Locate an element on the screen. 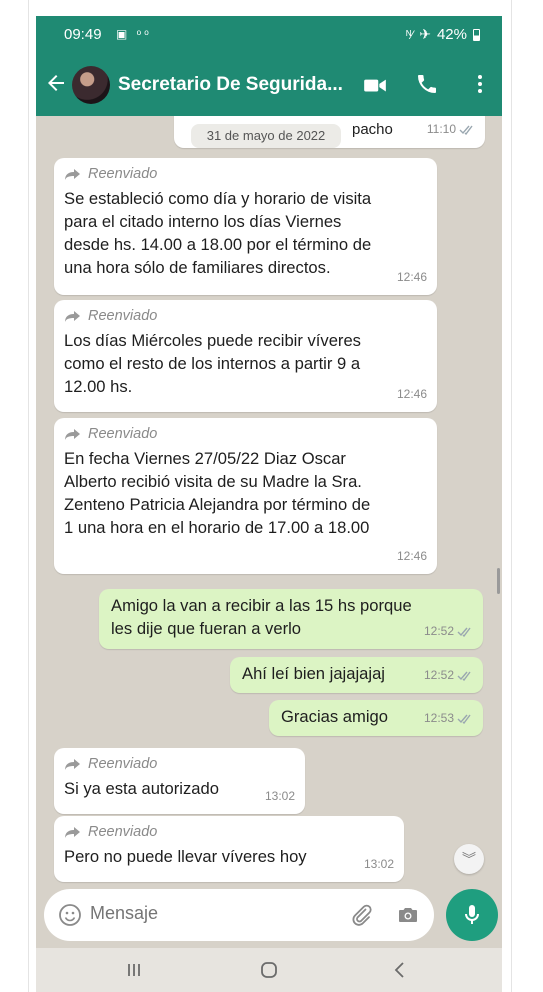 The width and height of the screenshot is (543, 992). system-nav-bar is located at coordinates (269, 970).